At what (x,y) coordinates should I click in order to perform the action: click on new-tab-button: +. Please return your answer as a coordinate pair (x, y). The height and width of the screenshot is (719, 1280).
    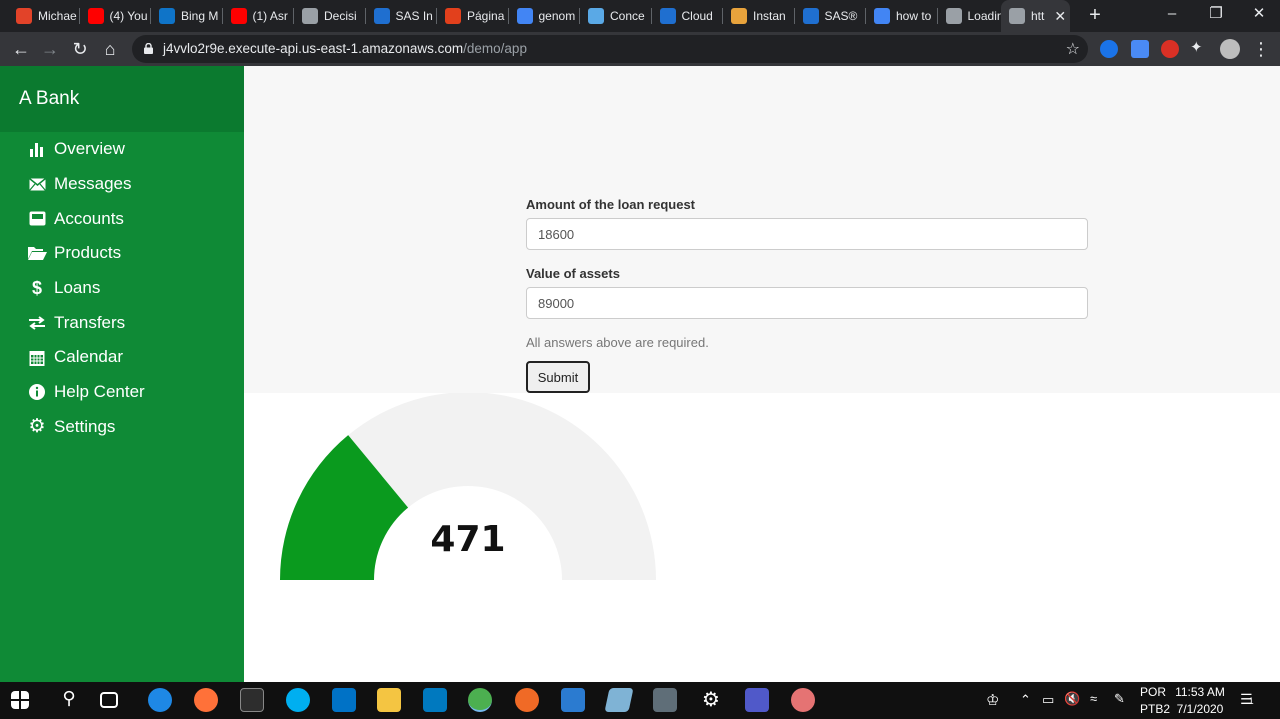
    Looking at the image, I should click on (1095, 16).